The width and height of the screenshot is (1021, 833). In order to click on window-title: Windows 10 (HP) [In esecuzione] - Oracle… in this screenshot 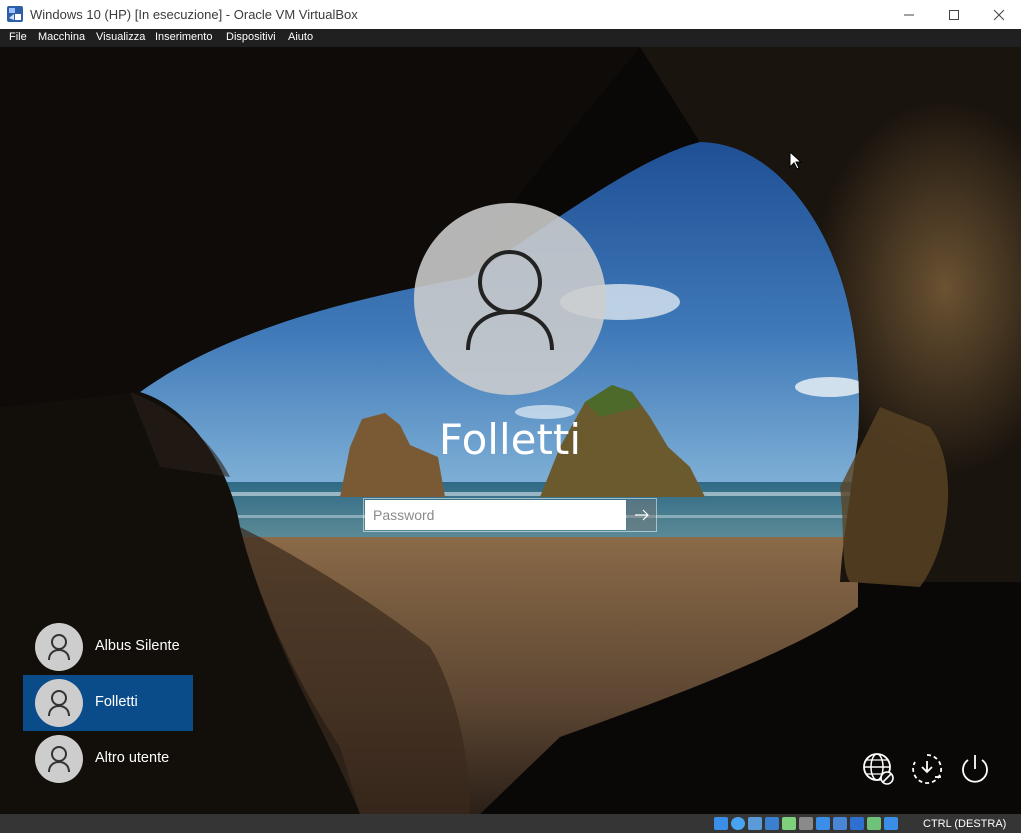, I will do `click(194, 14)`.